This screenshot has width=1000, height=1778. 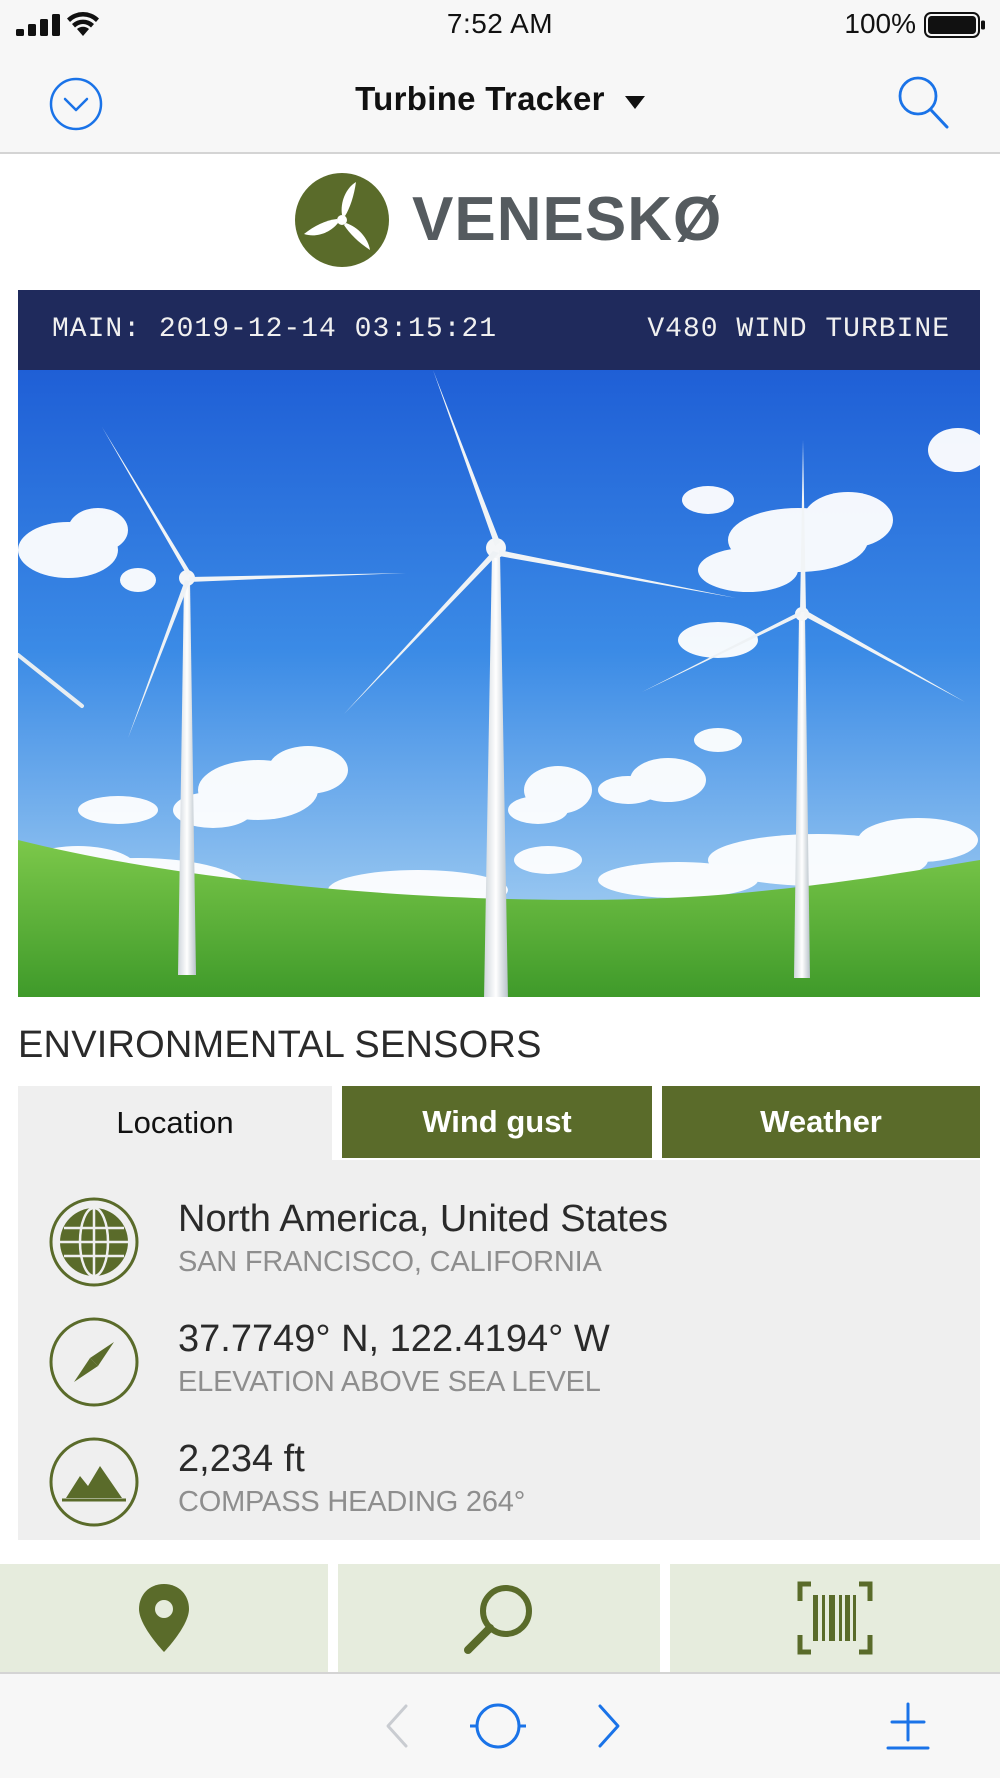 I want to click on compass-icon, so click(x=94, y=1362).